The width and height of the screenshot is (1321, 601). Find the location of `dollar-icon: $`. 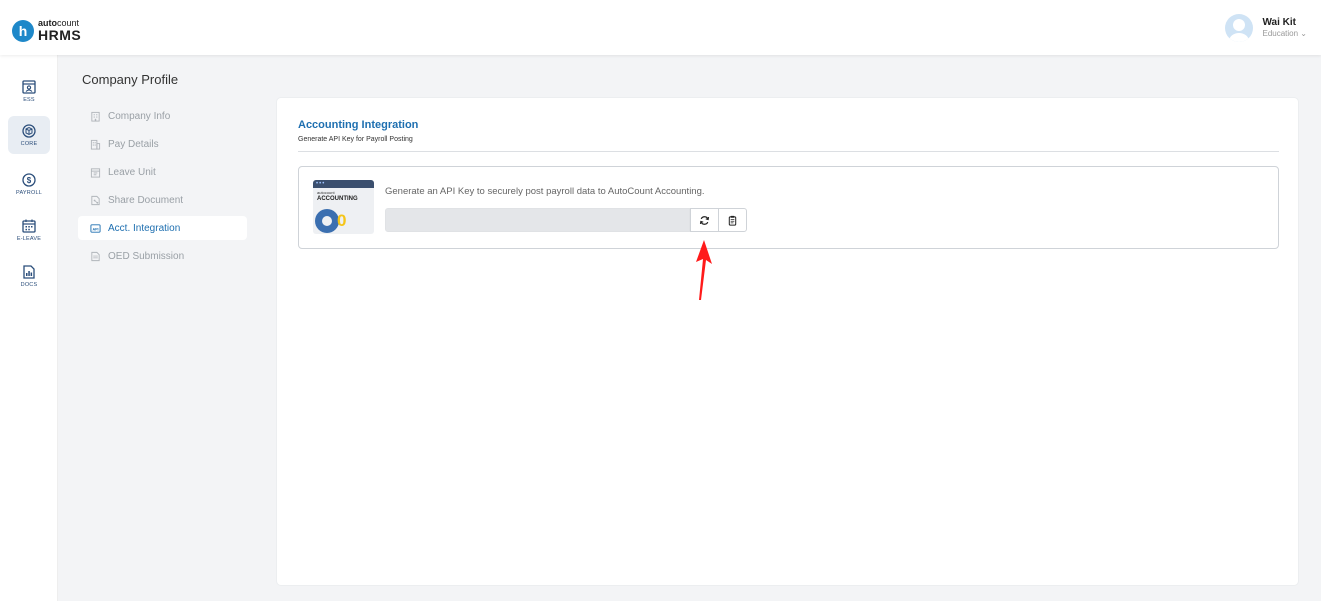

dollar-icon: $ is located at coordinates (29, 179).